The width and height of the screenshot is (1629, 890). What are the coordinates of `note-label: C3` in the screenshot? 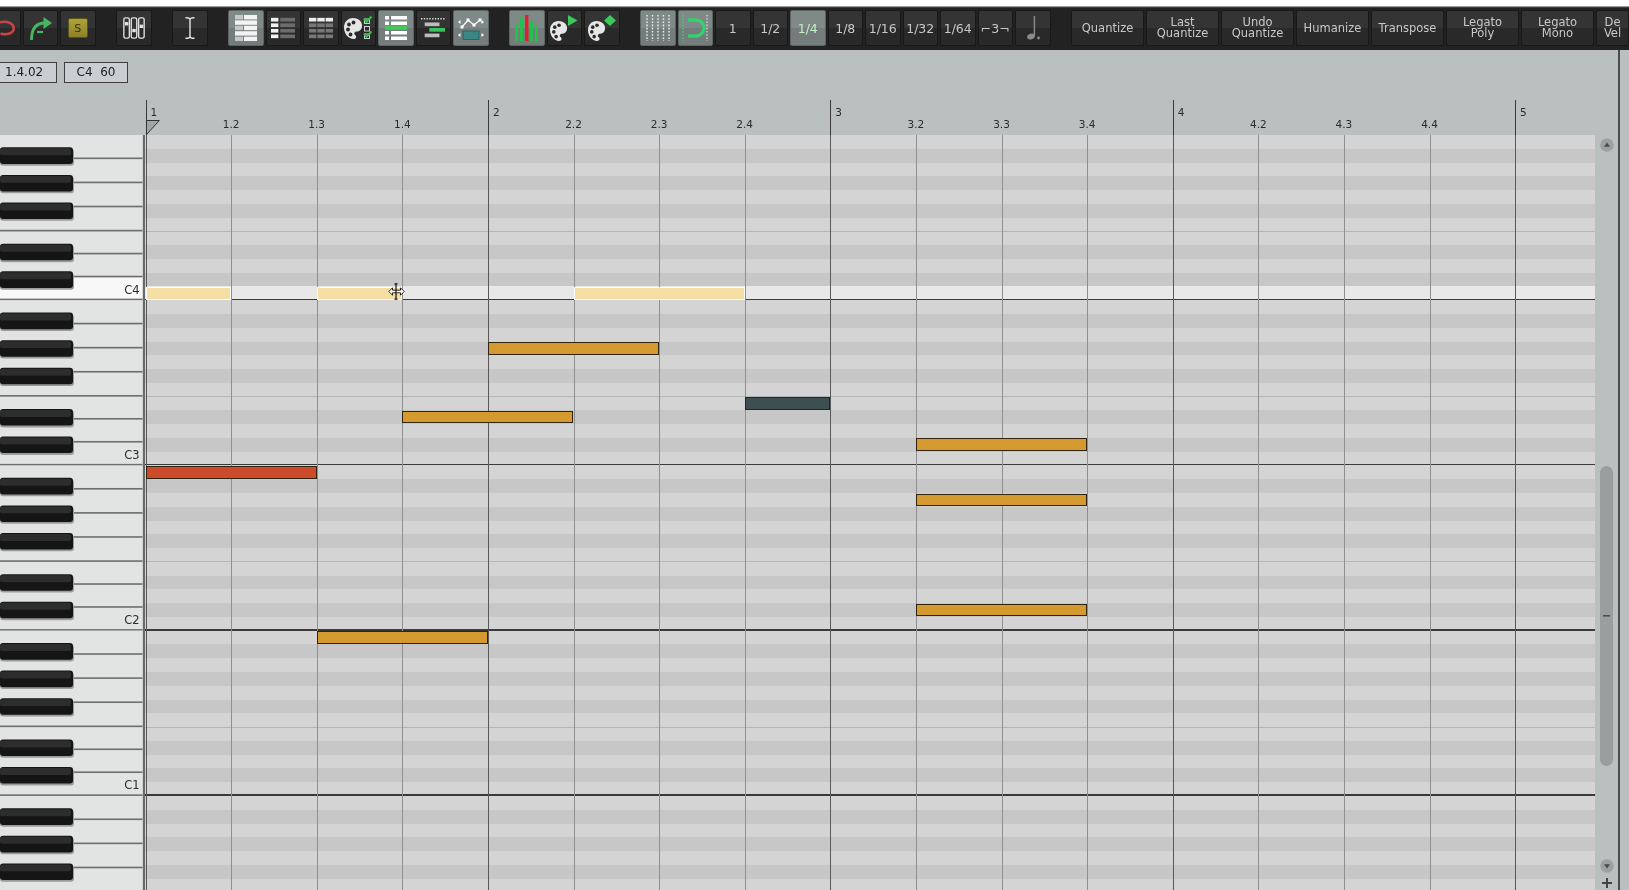 It's located at (132, 455).